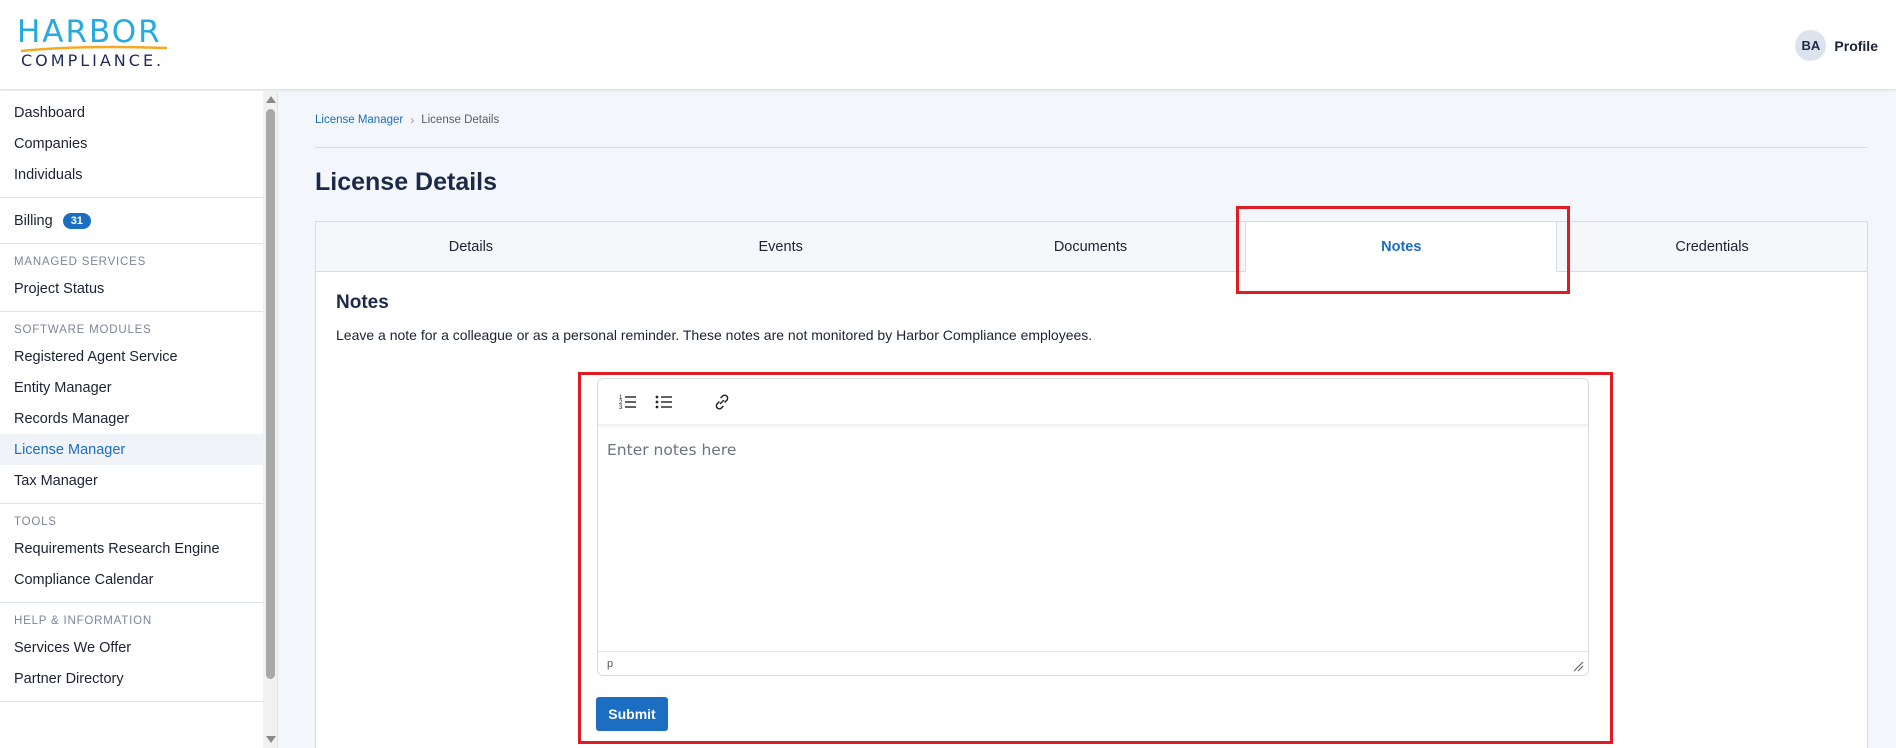 The height and width of the screenshot is (748, 1896). Describe the element at coordinates (1091, 147) in the screenshot. I see `header-divider` at that location.